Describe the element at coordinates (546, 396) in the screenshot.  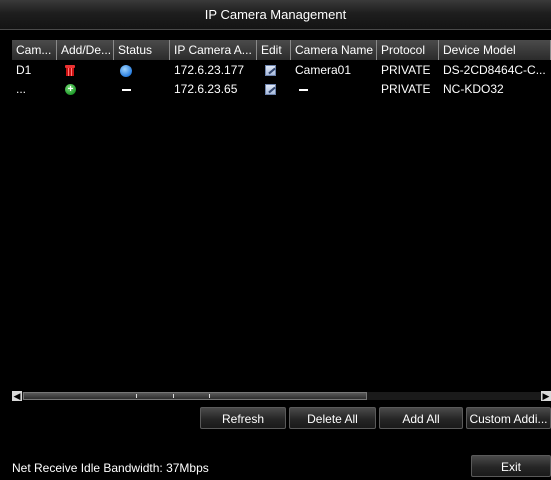
I see `scroll-right-icon: ▶` at that location.